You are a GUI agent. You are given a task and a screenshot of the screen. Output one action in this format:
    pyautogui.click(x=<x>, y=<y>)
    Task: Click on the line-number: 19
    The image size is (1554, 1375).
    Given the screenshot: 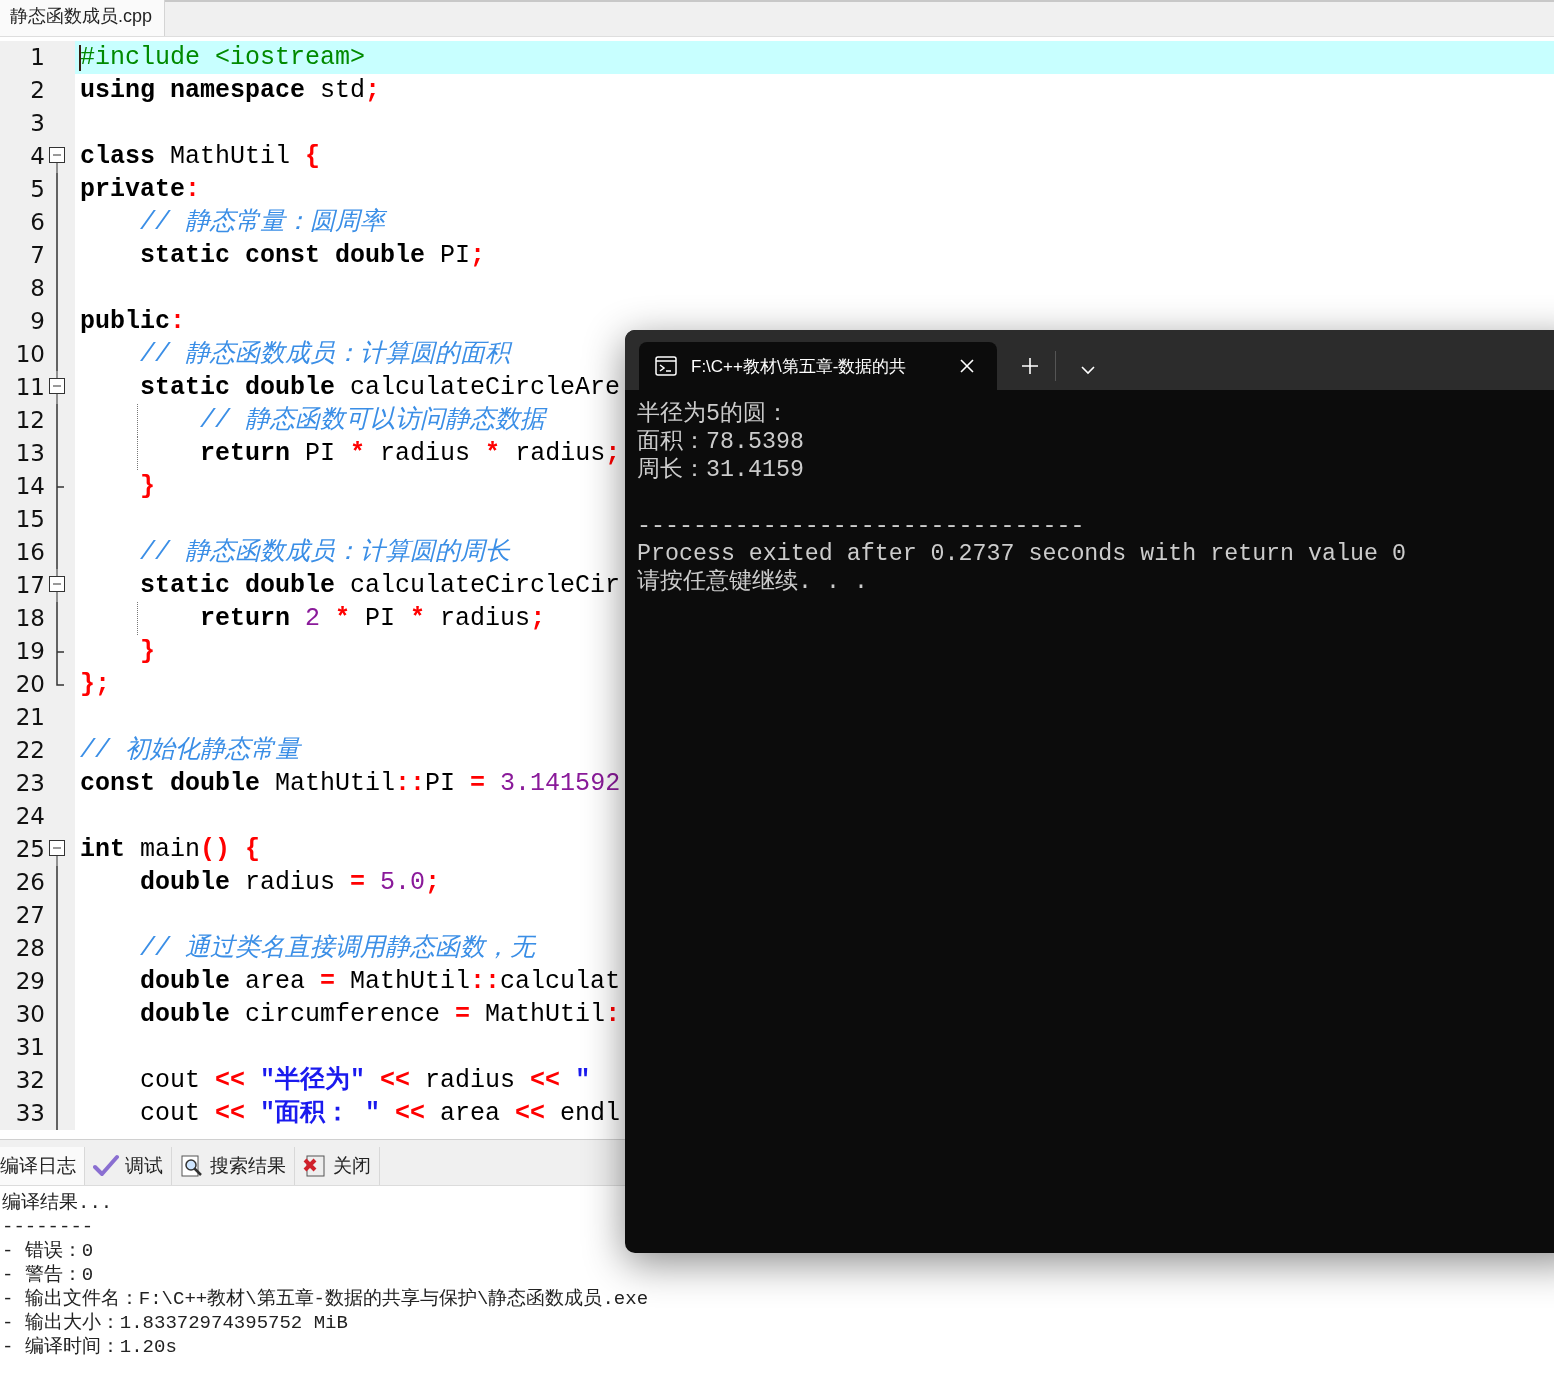 What is the action you would take?
    pyautogui.click(x=29, y=651)
    